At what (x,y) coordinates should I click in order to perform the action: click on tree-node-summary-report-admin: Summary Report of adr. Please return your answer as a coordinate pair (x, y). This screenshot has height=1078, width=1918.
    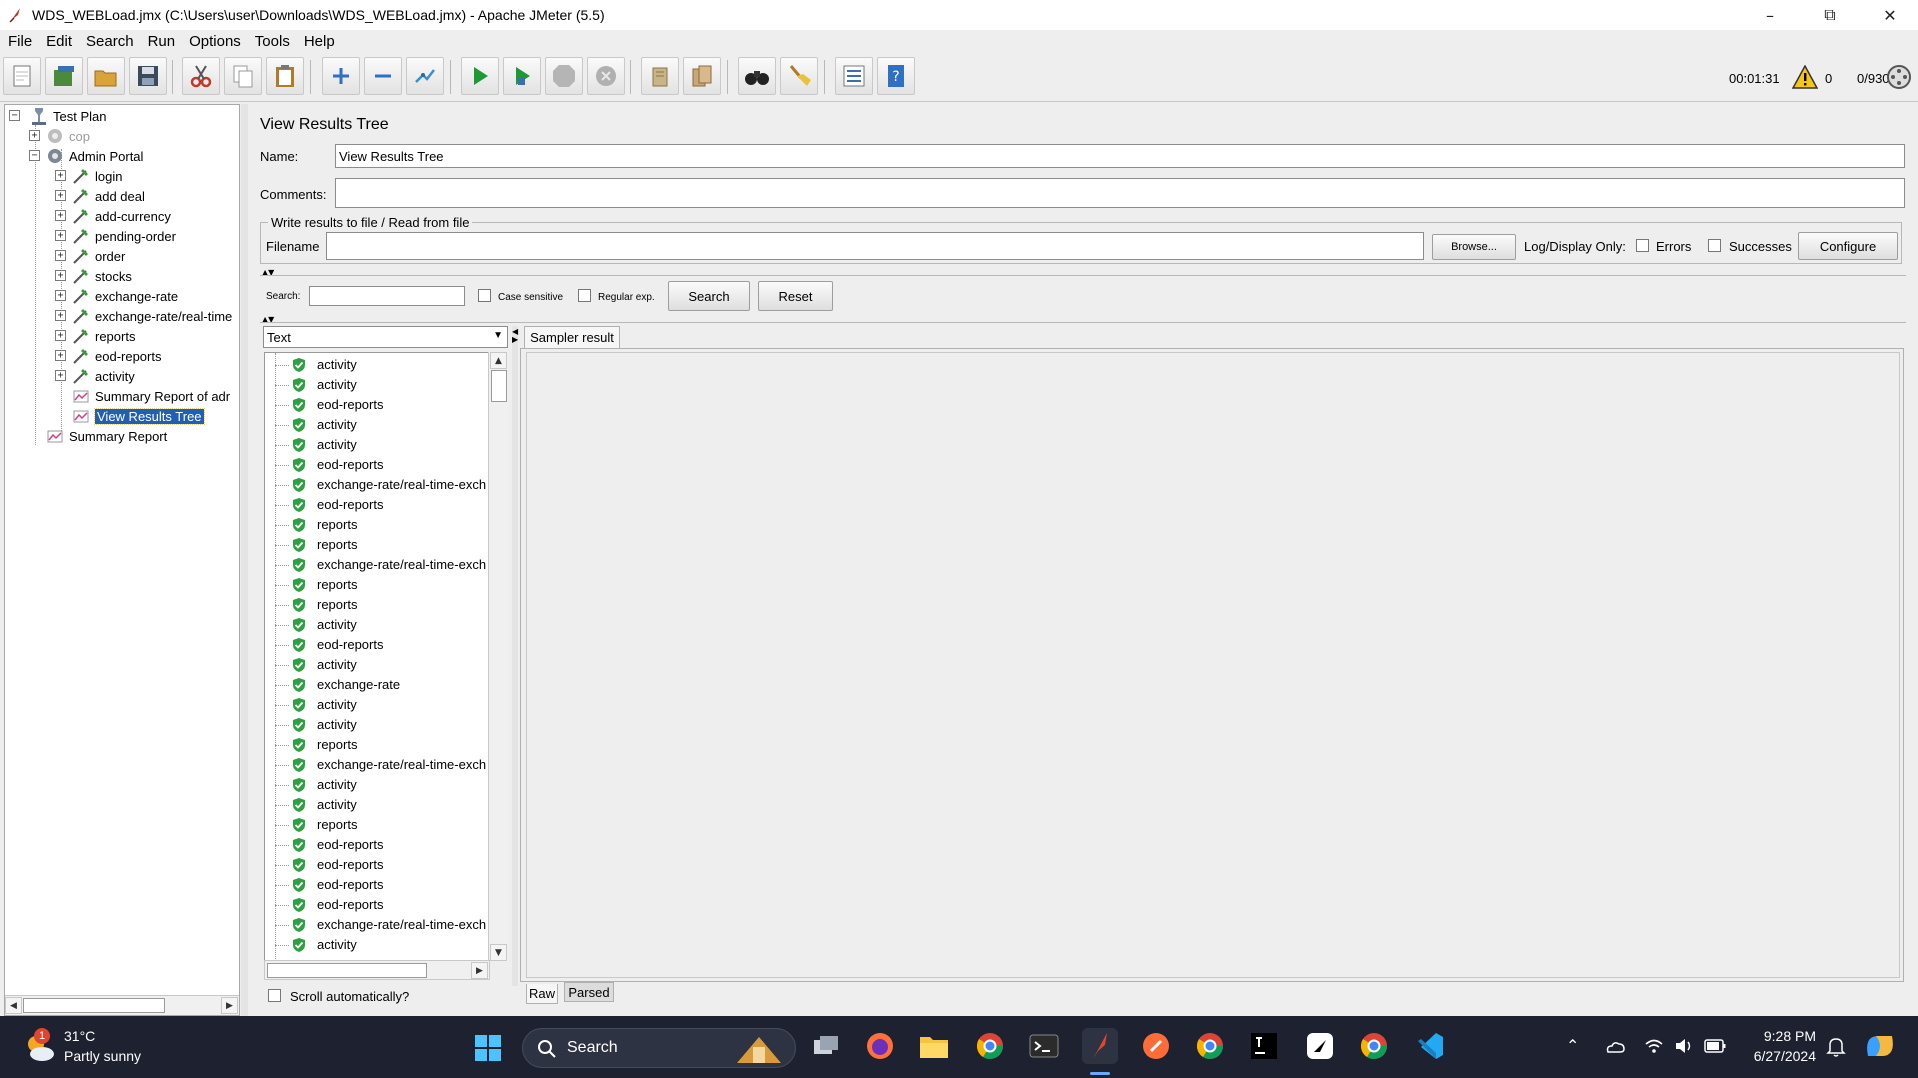
    Looking at the image, I should click on (155, 396).